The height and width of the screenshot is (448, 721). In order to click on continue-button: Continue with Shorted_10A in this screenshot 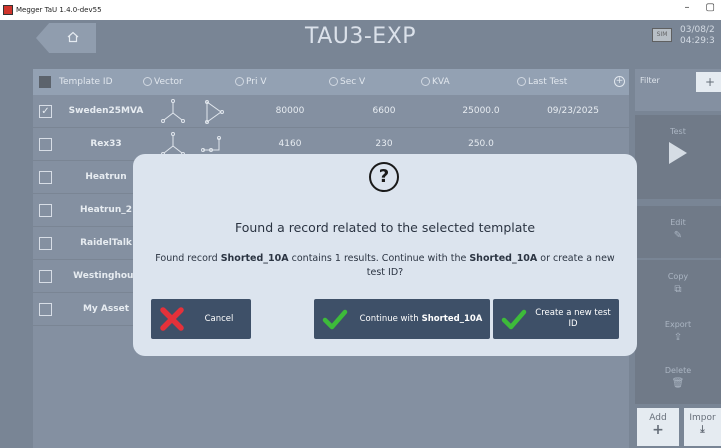, I will do `click(402, 319)`.